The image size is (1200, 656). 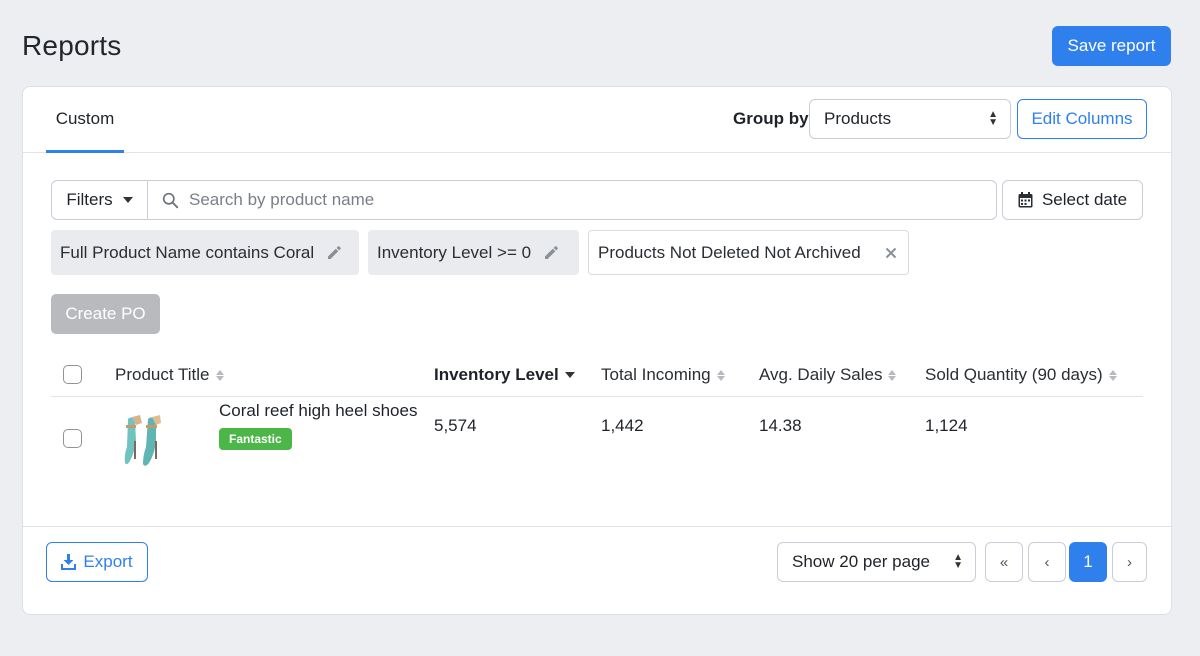 I want to click on page-title: Reports, so click(x=72, y=45).